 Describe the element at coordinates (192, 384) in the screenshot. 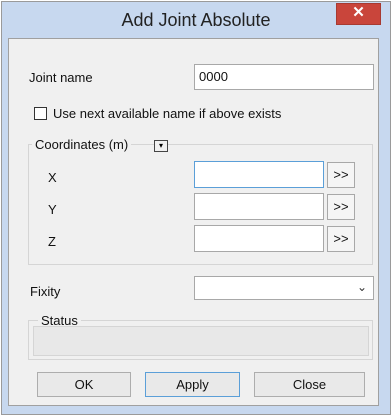

I see `apply-button: Apply` at that location.